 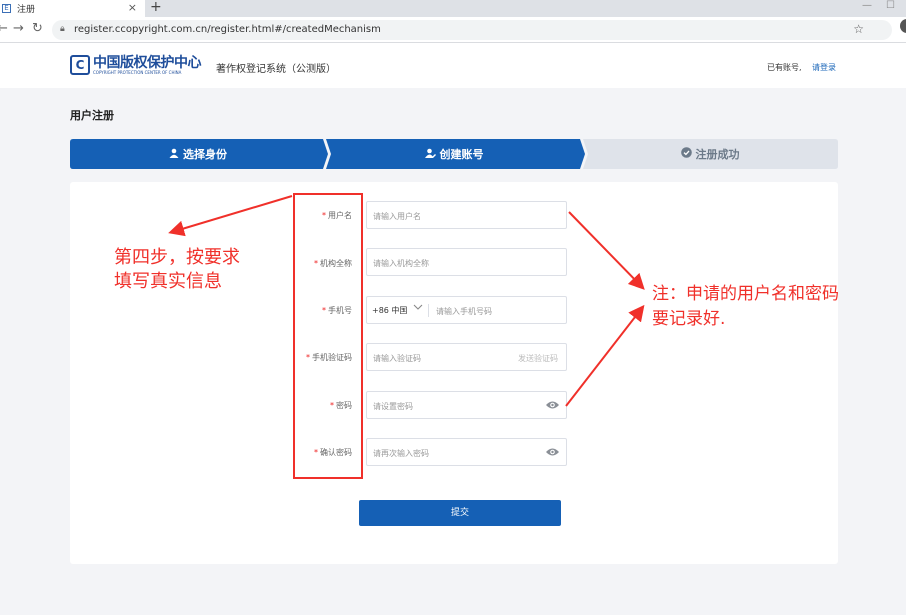 I want to click on annotation-right-note: 注：申请的用户名和密码 要记录好., so click(x=745, y=306).